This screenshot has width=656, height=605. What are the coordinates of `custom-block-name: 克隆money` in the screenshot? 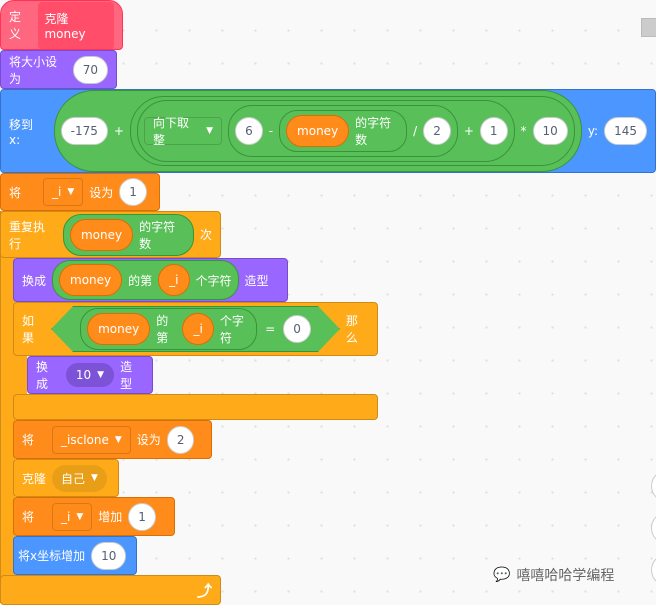 It's located at (76, 25).